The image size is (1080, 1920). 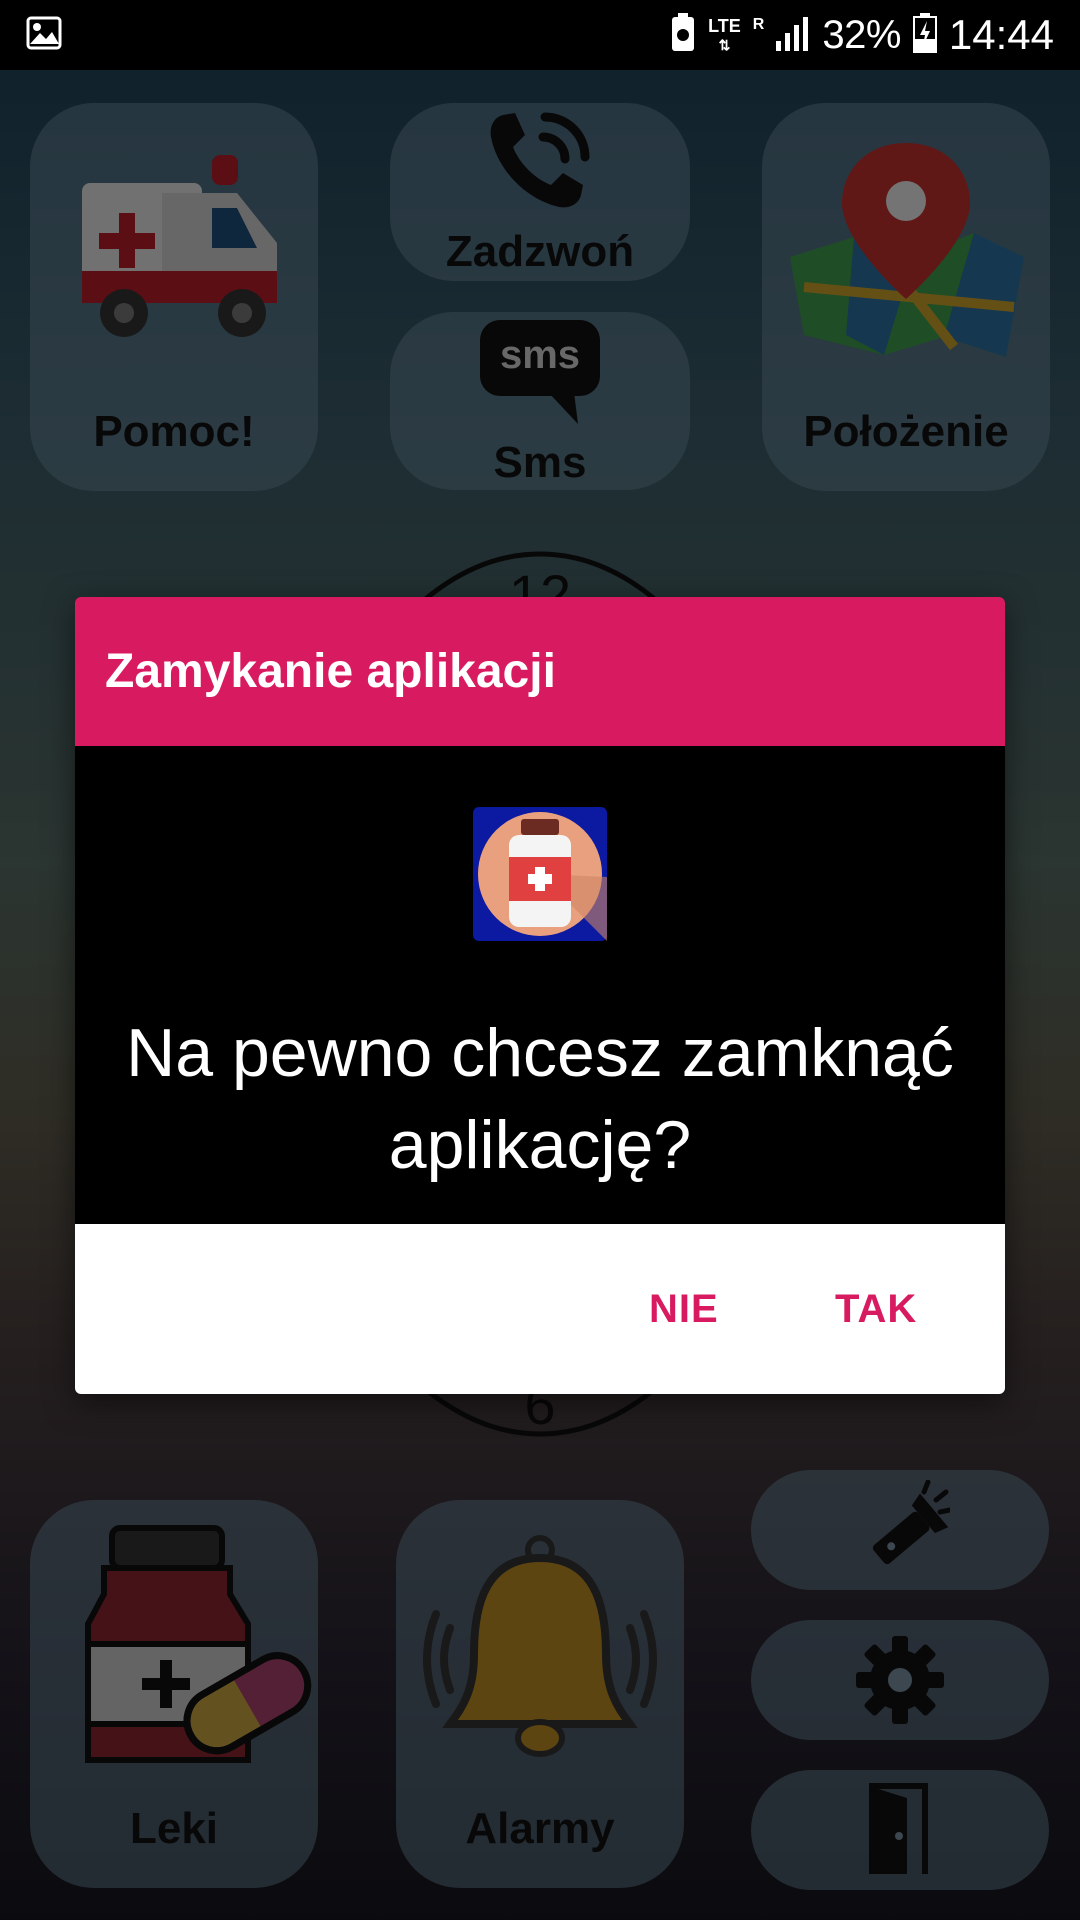 I want to click on dialog-message: Na pewno chcesz zamknąć aplikację?, so click(x=540, y=1099).